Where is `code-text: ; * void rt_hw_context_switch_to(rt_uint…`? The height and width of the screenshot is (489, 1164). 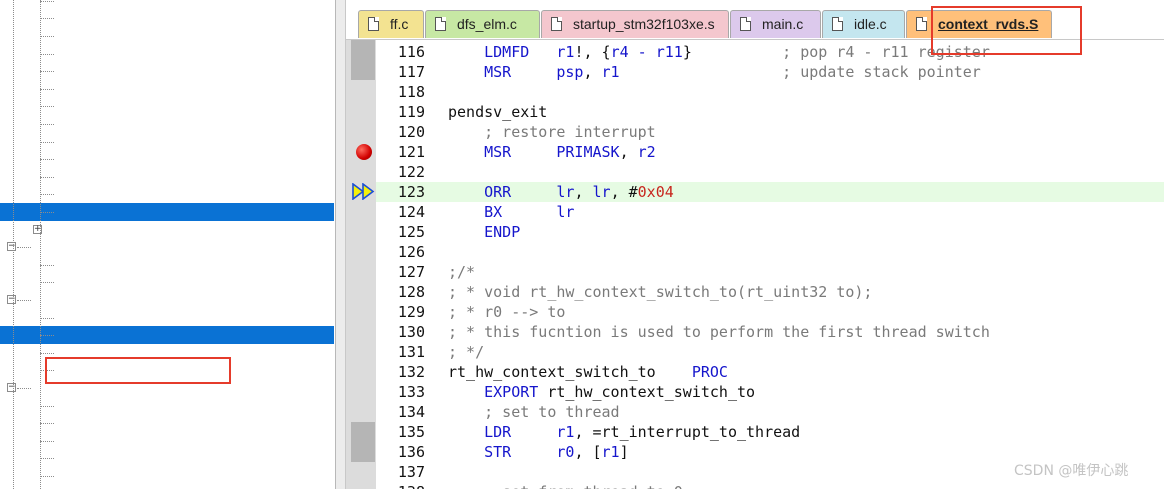 code-text: ; * void rt_hw_context_switch_to(rt_uint… is located at coordinates (660, 292).